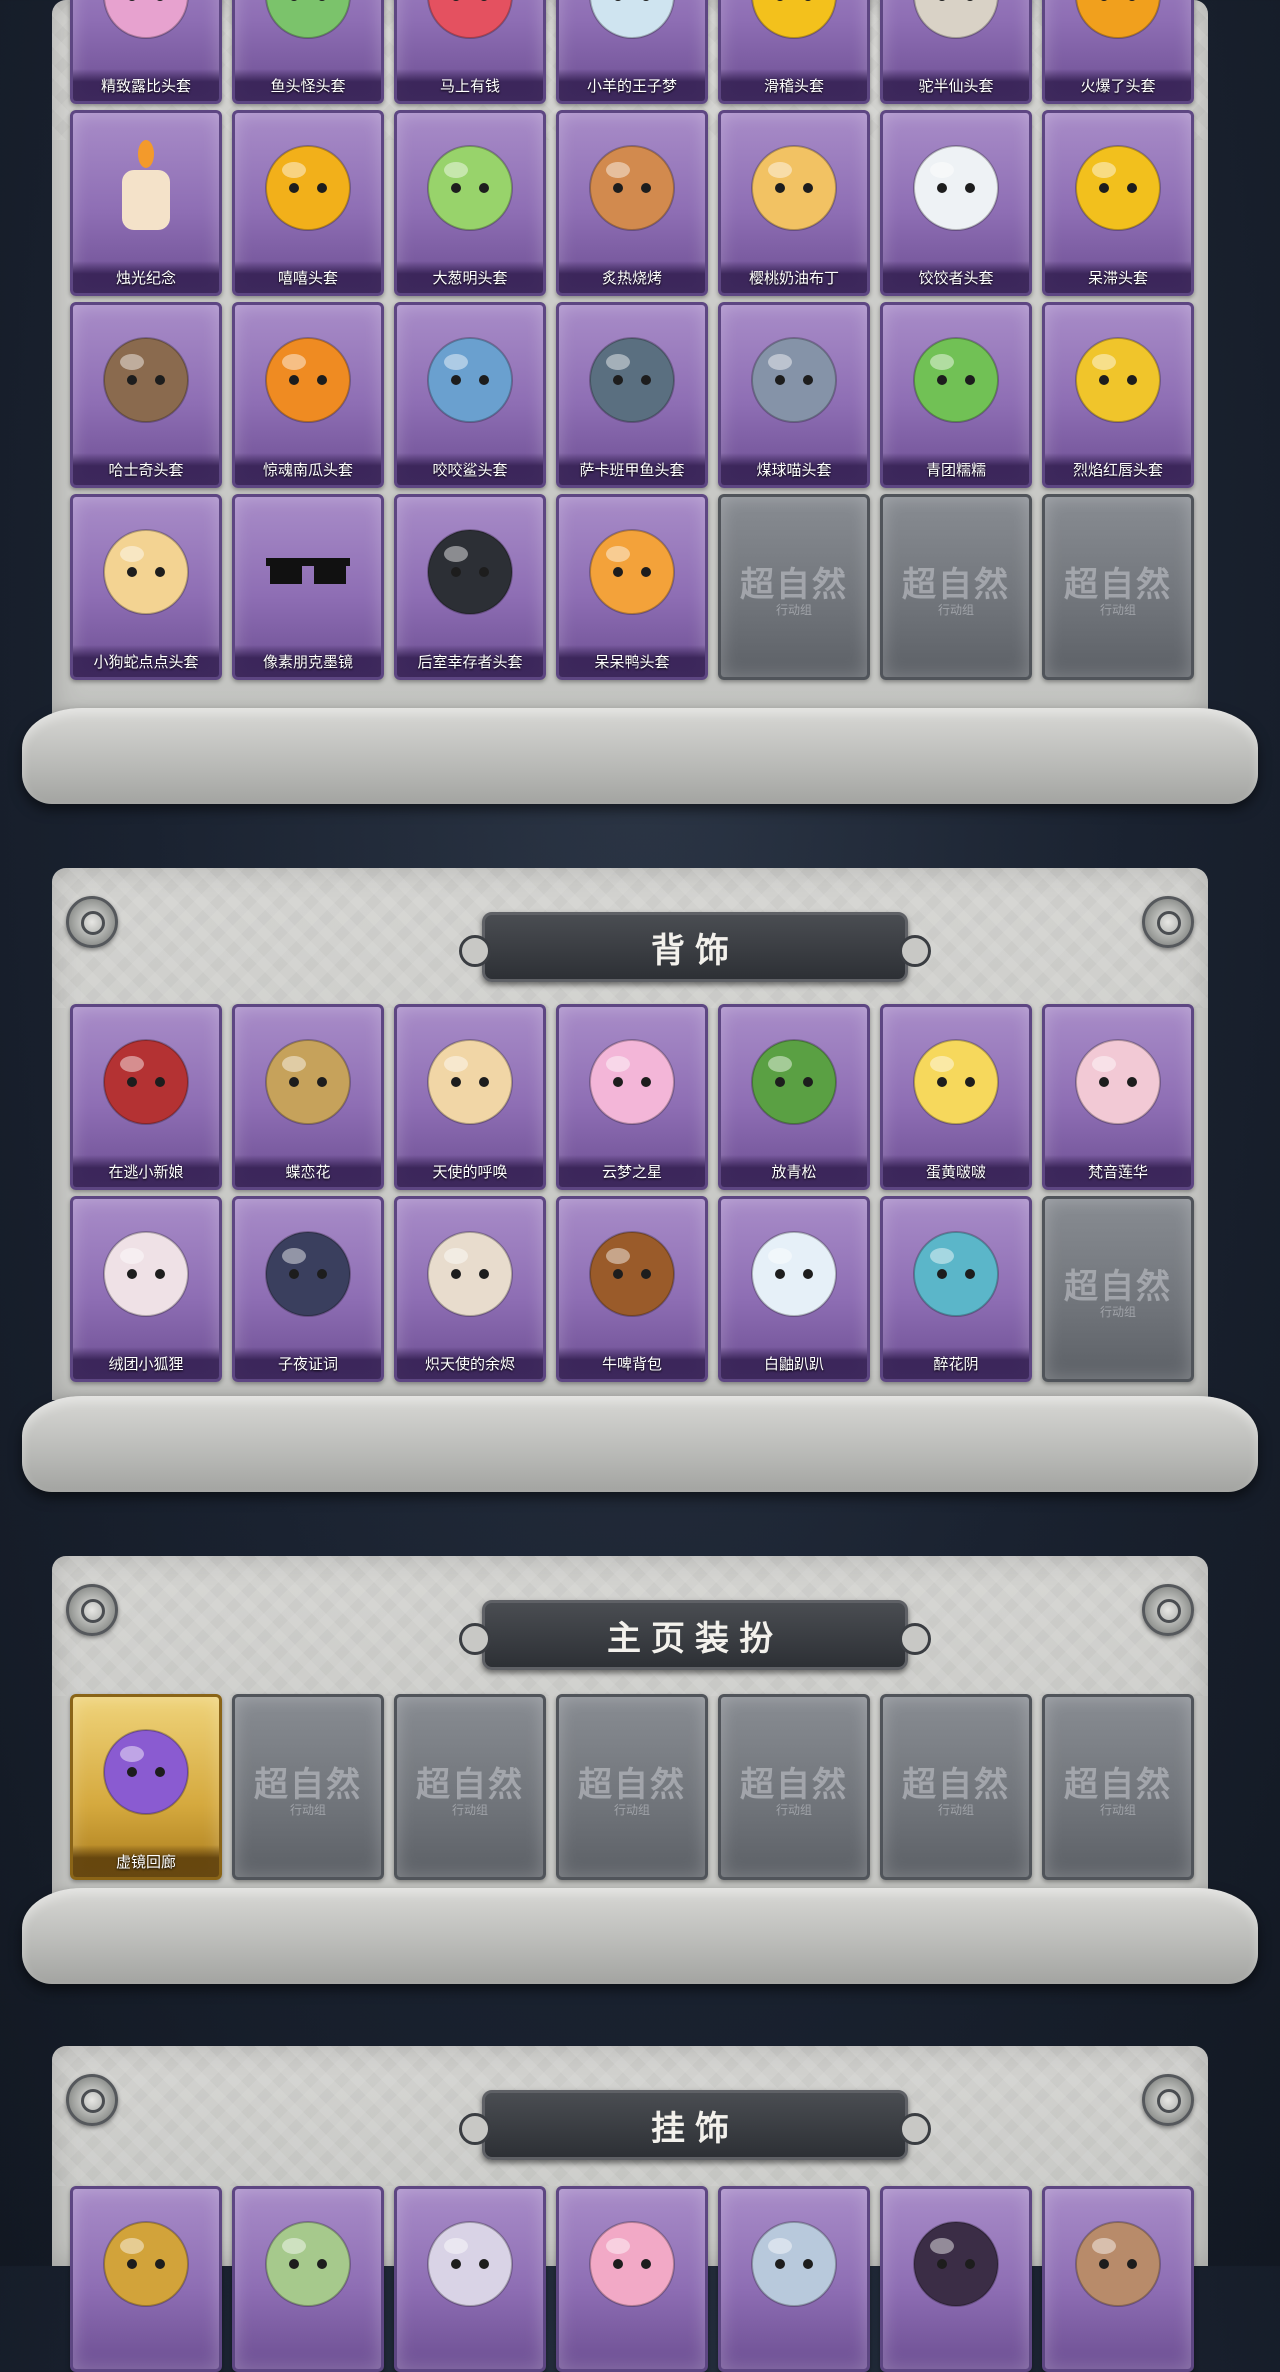  I want to click on headwear-item-card: 嘻嘻头套, so click(308, 203).